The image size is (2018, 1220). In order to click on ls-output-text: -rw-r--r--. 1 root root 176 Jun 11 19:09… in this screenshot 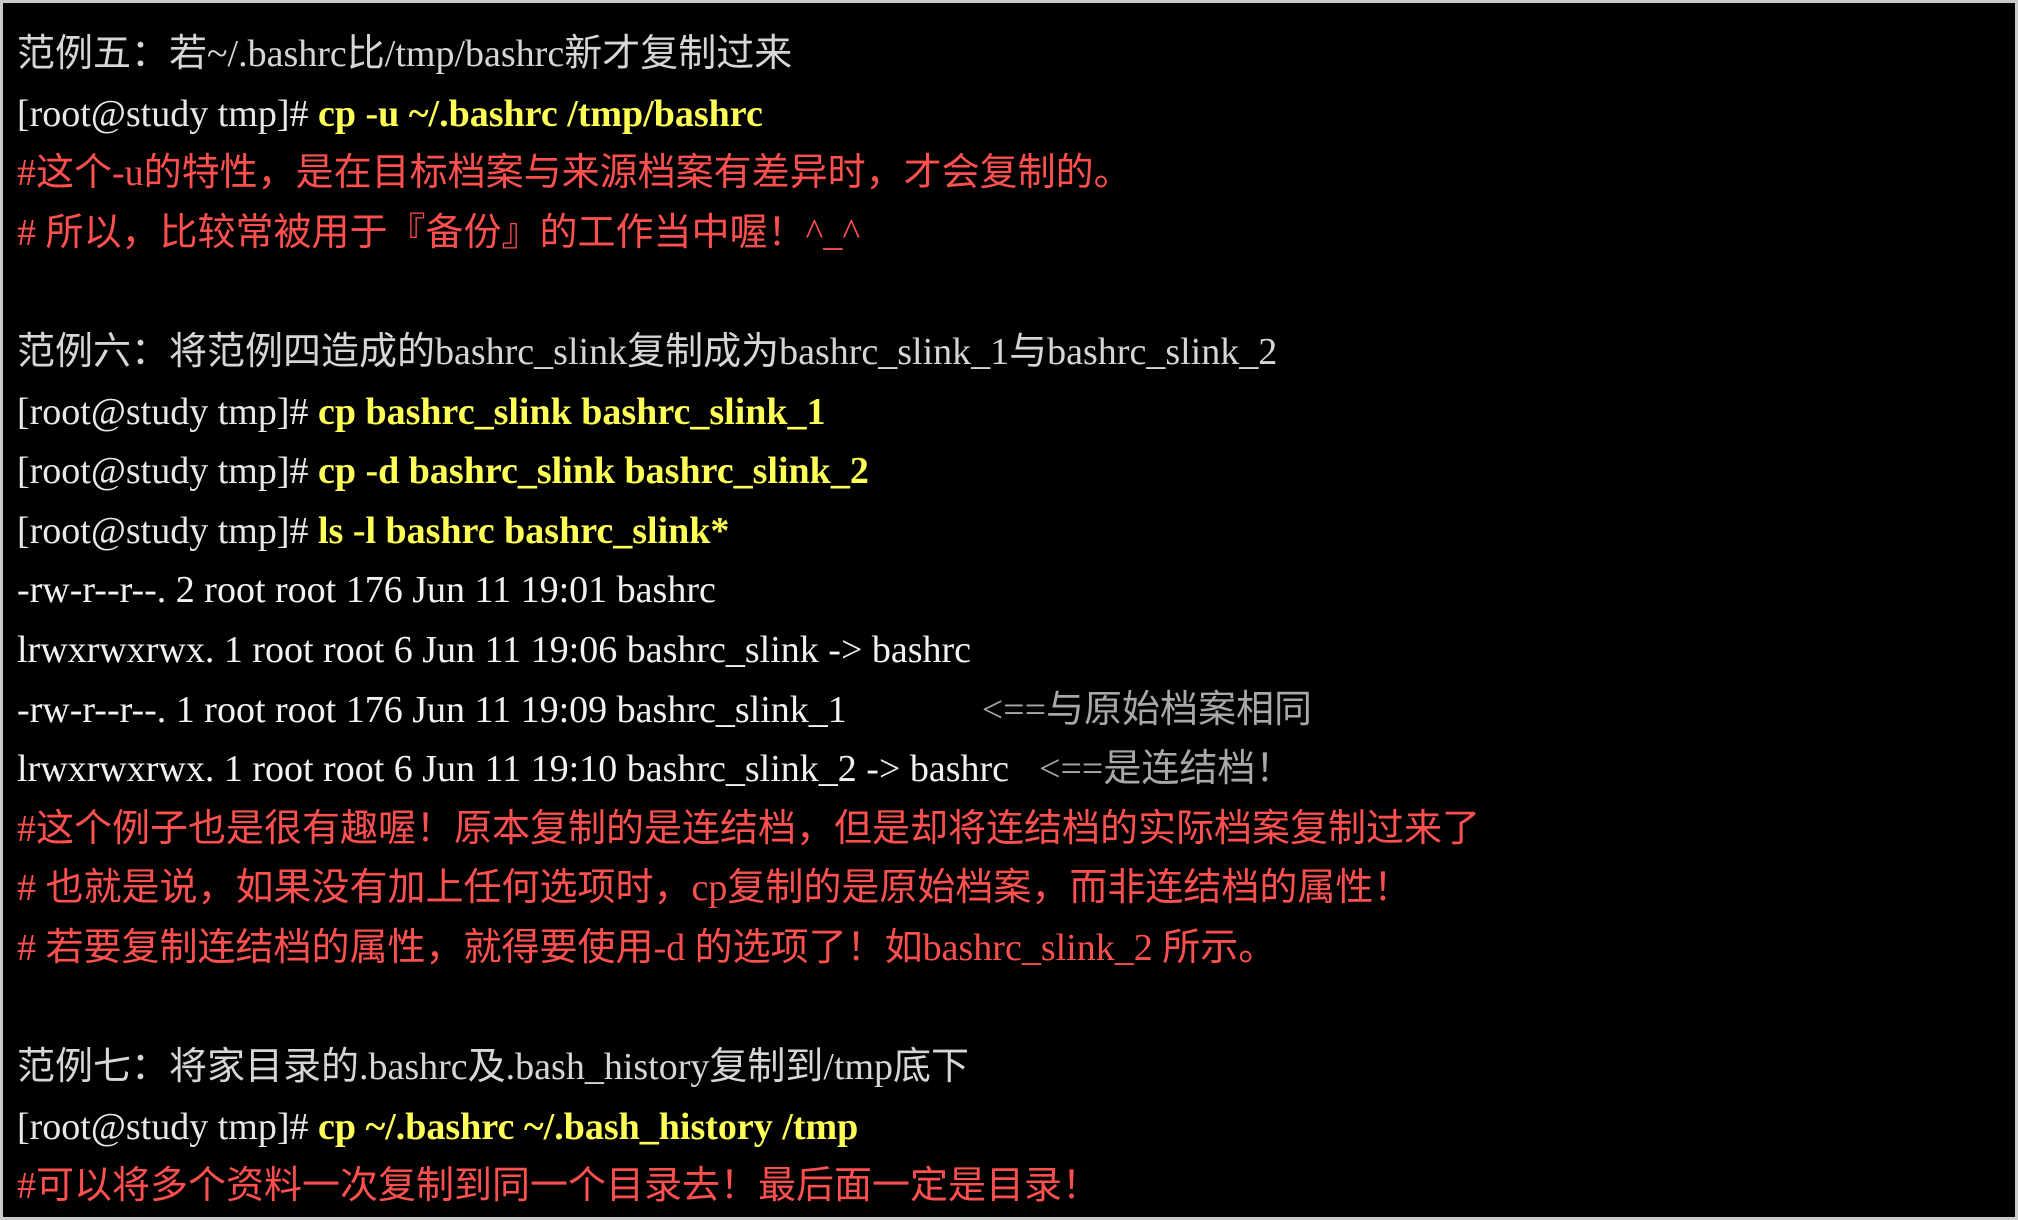, I will do `click(432, 709)`.